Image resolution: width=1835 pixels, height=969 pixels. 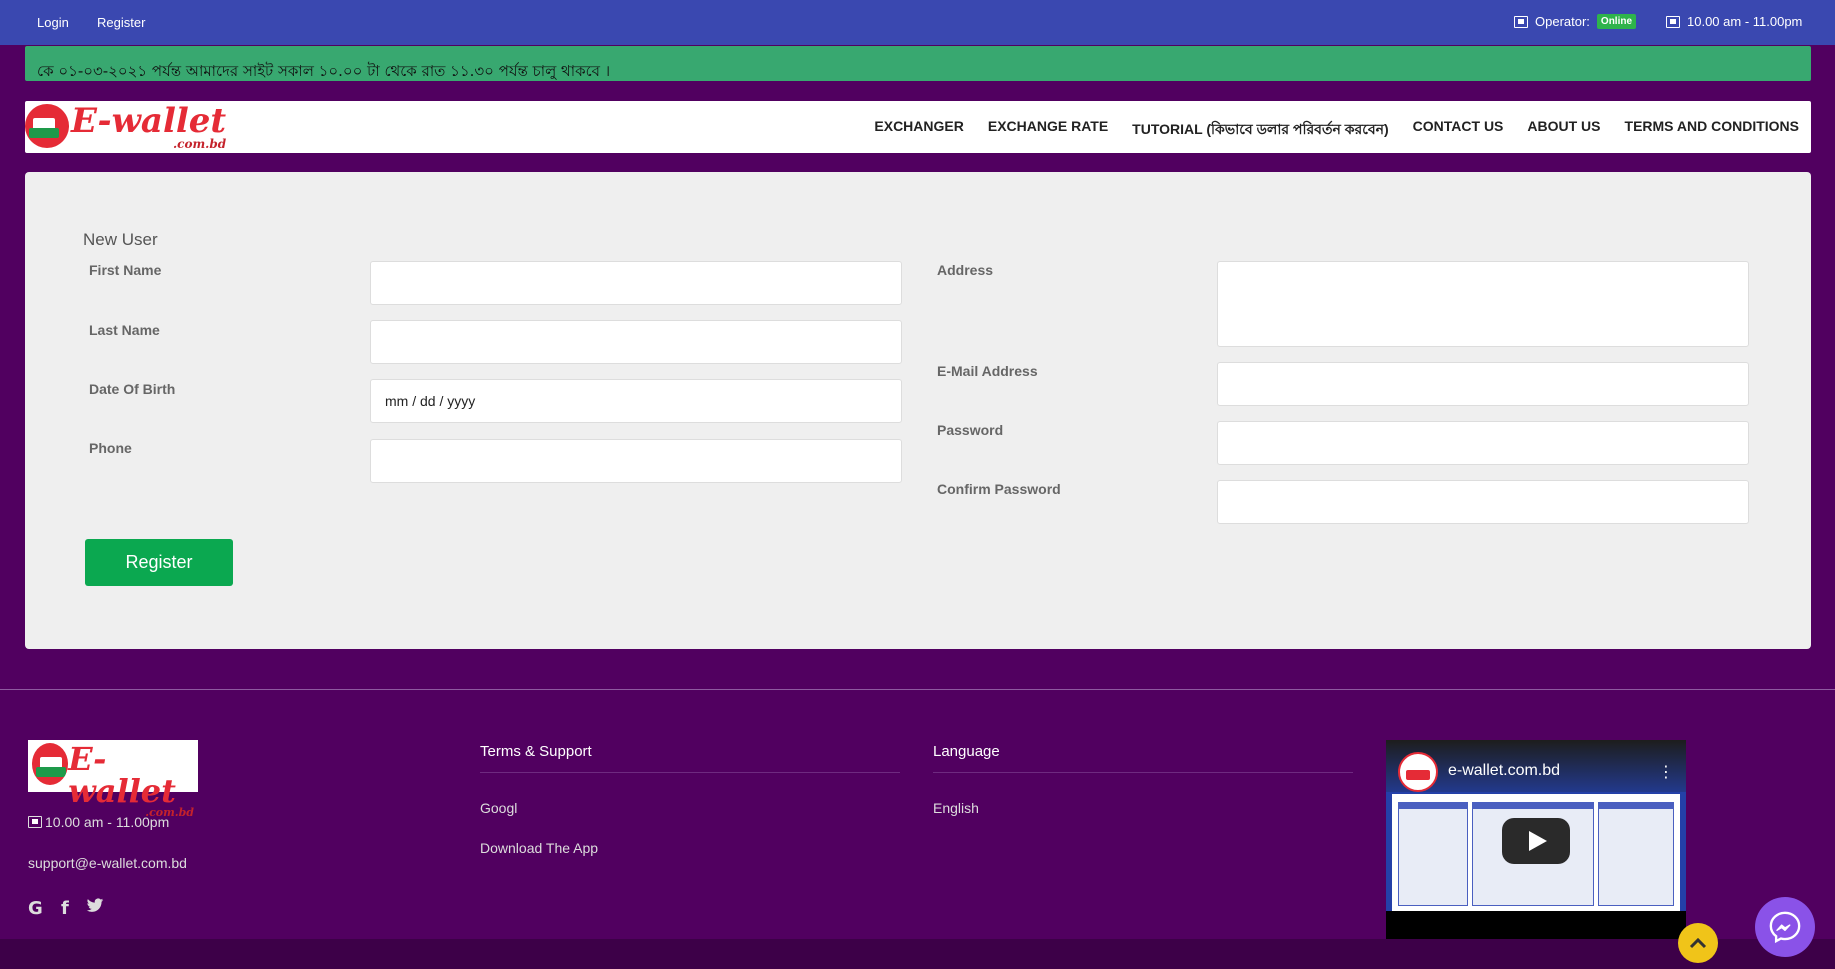 I want to click on footer-hours-text: 10.00 am - 11.00pm, so click(x=107, y=822).